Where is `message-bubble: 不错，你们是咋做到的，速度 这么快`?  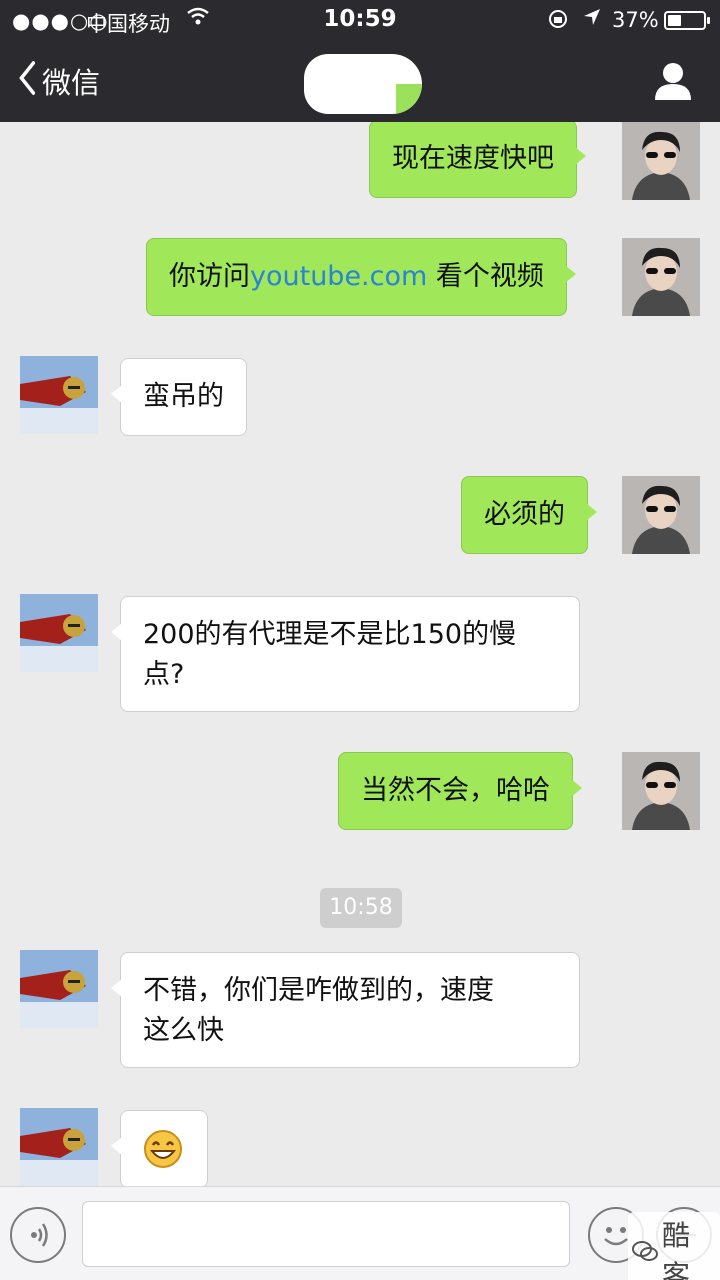 message-bubble: 不错，你们是咋做到的，速度 这么快 is located at coordinates (345, 1010).